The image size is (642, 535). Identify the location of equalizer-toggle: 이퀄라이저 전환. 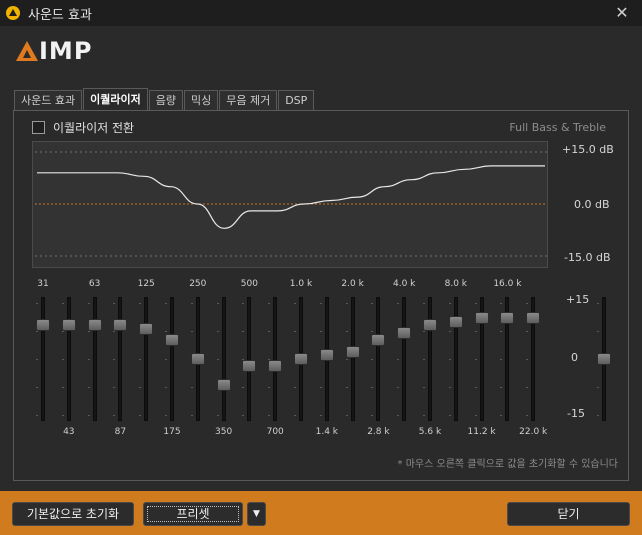
(83, 127).